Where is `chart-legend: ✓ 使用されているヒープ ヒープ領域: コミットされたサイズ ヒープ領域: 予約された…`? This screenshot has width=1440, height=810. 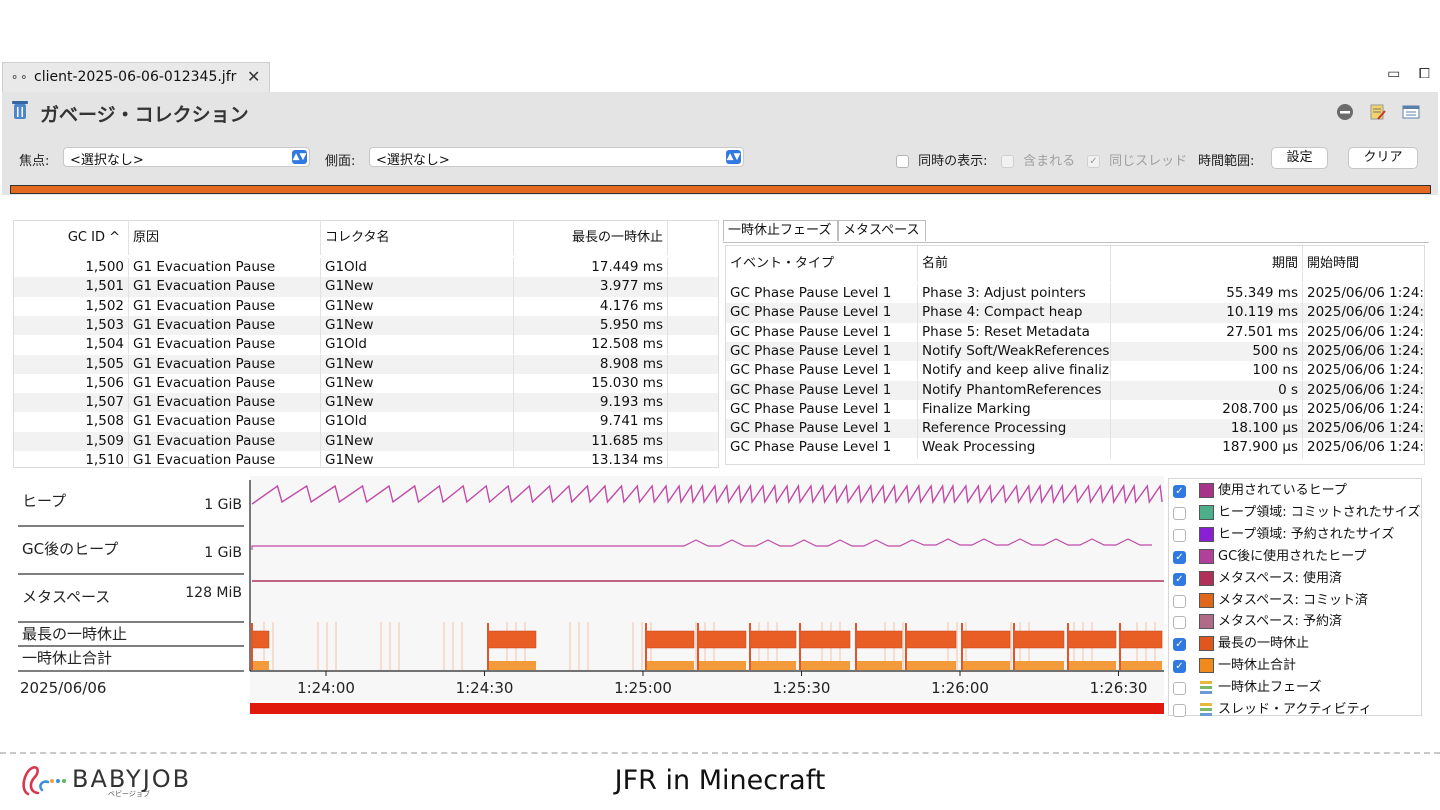 chart-legend: ✓ 使用されているヒープ ヒープ領域: コミットされたサイズ ヒープ領域: 予約された… is located at coordinates (1295, 597).